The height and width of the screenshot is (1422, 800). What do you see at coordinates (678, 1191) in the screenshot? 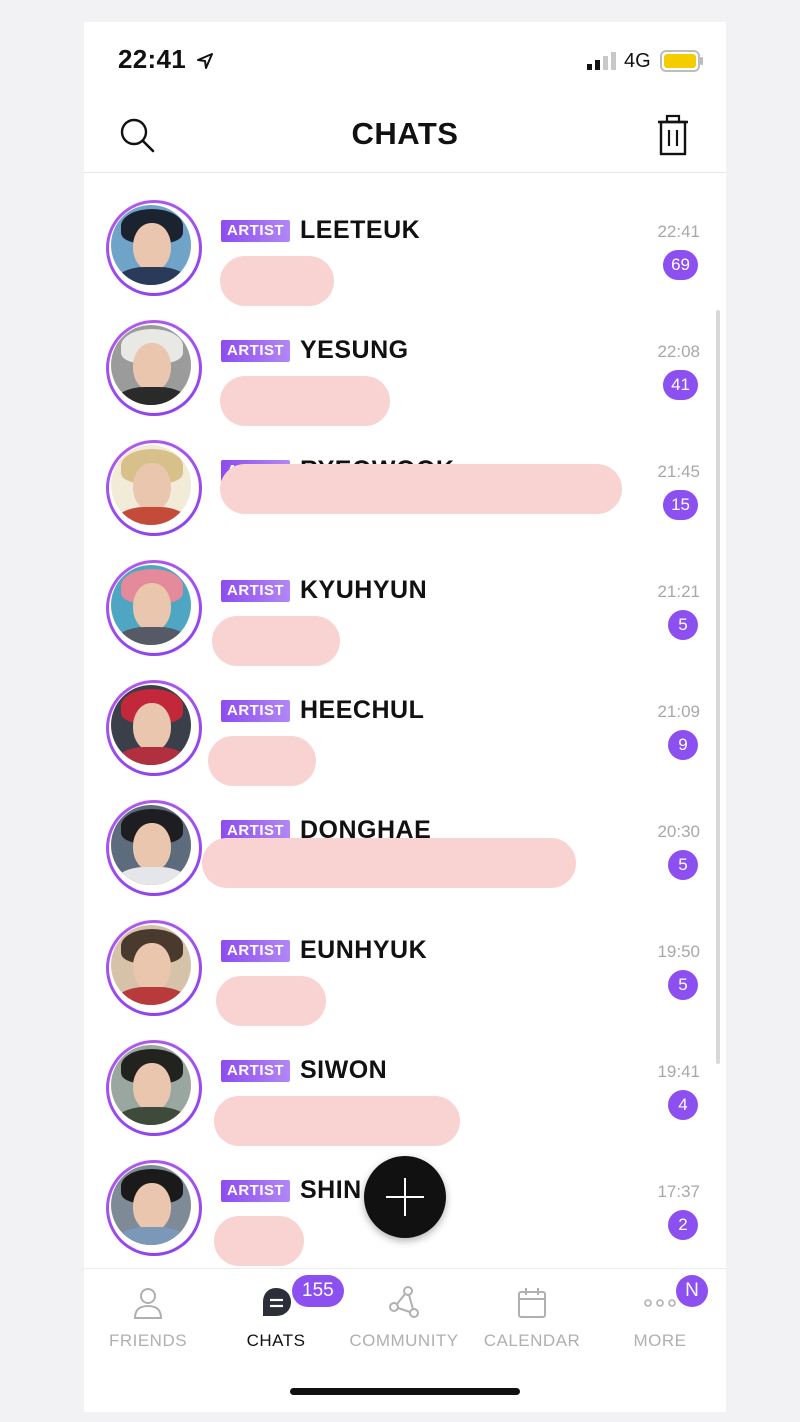
I see `chat-time: 17:37` at bounding box center [678, 1191].